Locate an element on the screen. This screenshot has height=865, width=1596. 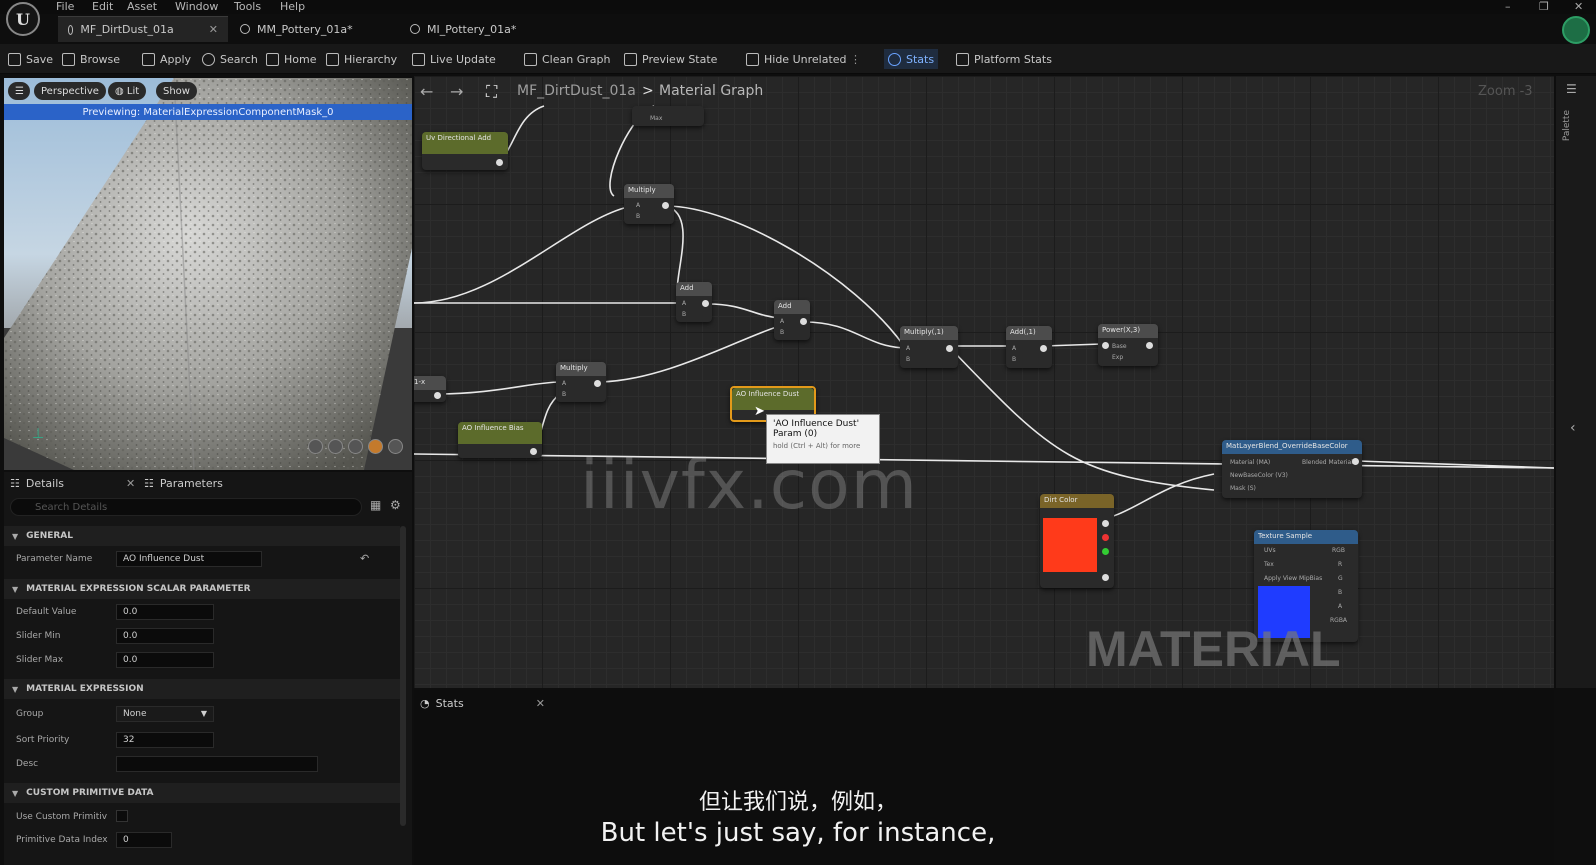
more-options-icon: ⋮ is located at coordinates (855, 59).